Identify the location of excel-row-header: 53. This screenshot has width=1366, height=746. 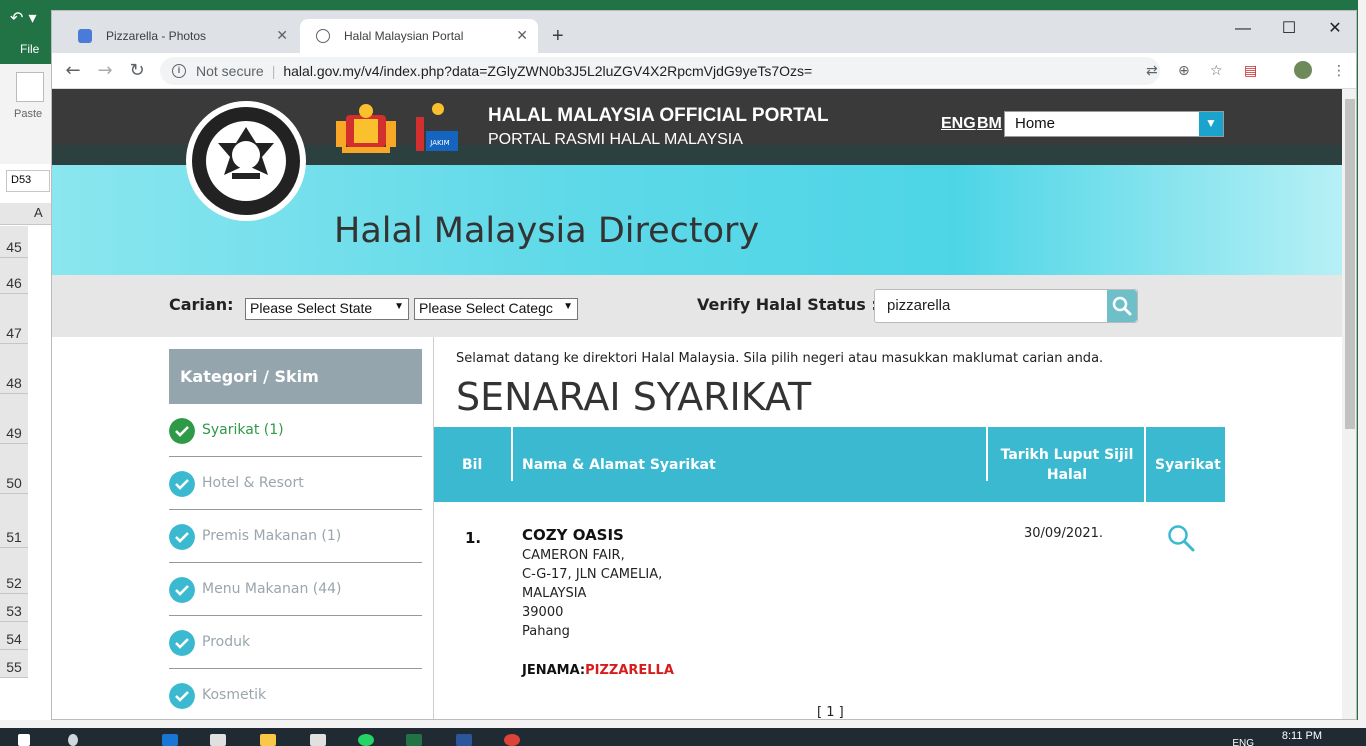
(14, 608).